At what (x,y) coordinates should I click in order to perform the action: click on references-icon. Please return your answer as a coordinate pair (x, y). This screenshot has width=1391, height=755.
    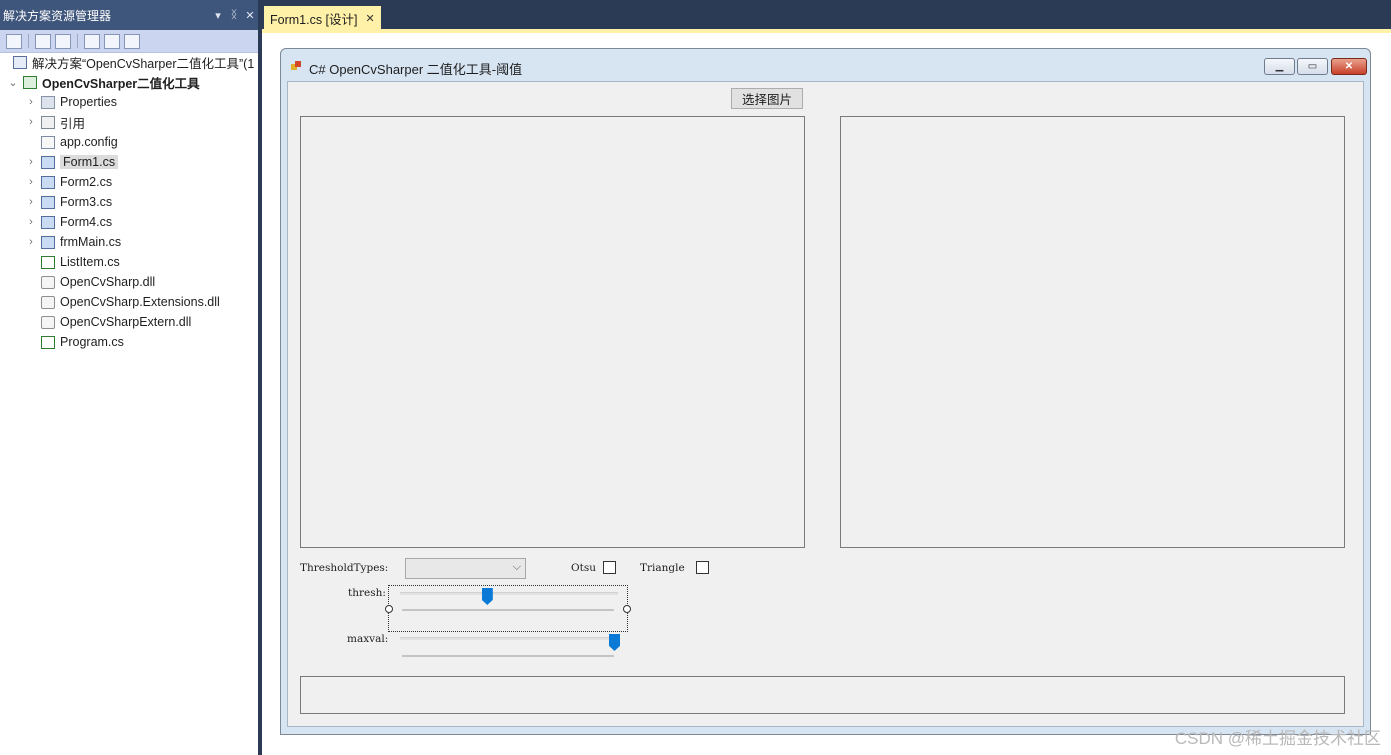
    Looking at the image, I should click on (48, 122).